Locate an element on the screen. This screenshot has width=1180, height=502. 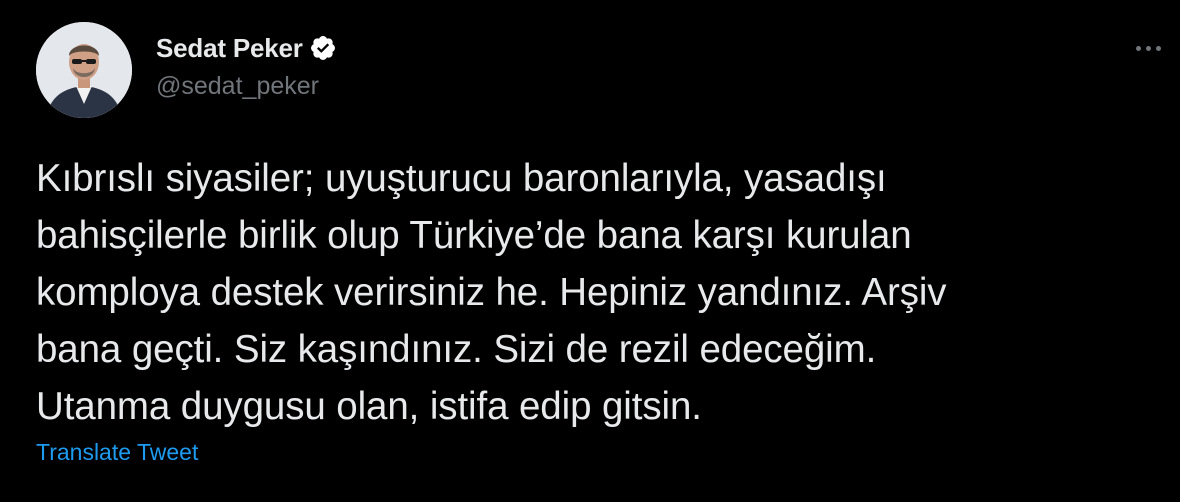
verified-badge-icon is located at coordinates (323, 48).